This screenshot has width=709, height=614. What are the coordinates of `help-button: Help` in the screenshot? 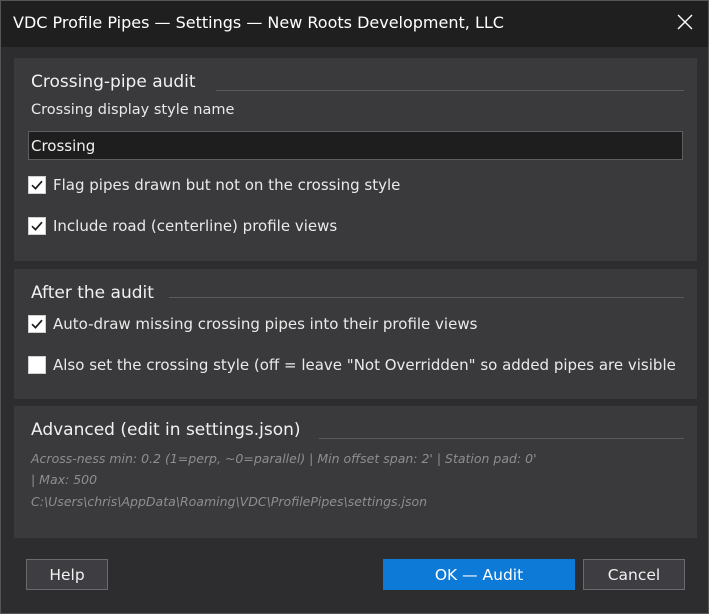 It's located at (67, 574).